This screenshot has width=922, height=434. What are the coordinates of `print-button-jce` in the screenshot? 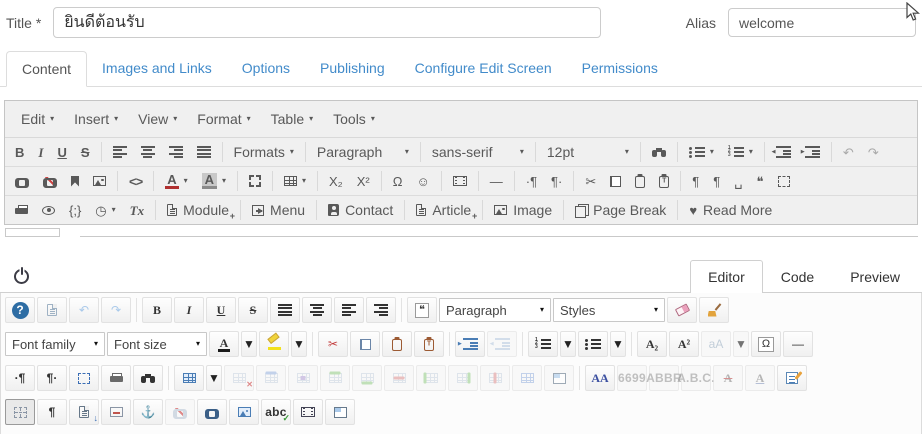 It's located at (116, 378).